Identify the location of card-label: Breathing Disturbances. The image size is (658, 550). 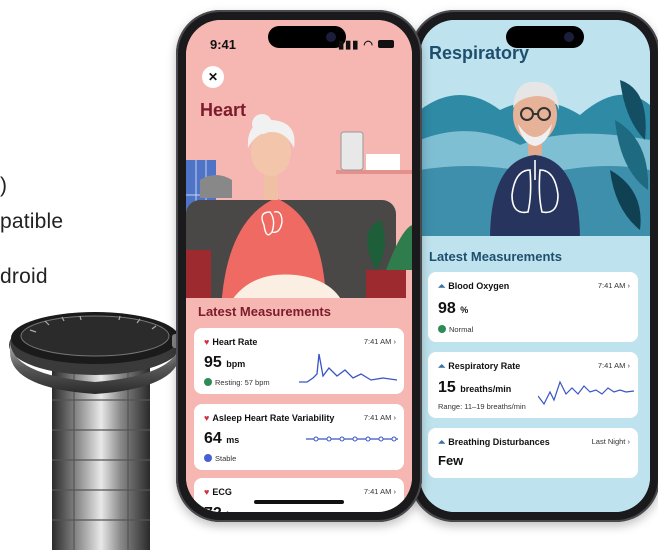
(499, 442).